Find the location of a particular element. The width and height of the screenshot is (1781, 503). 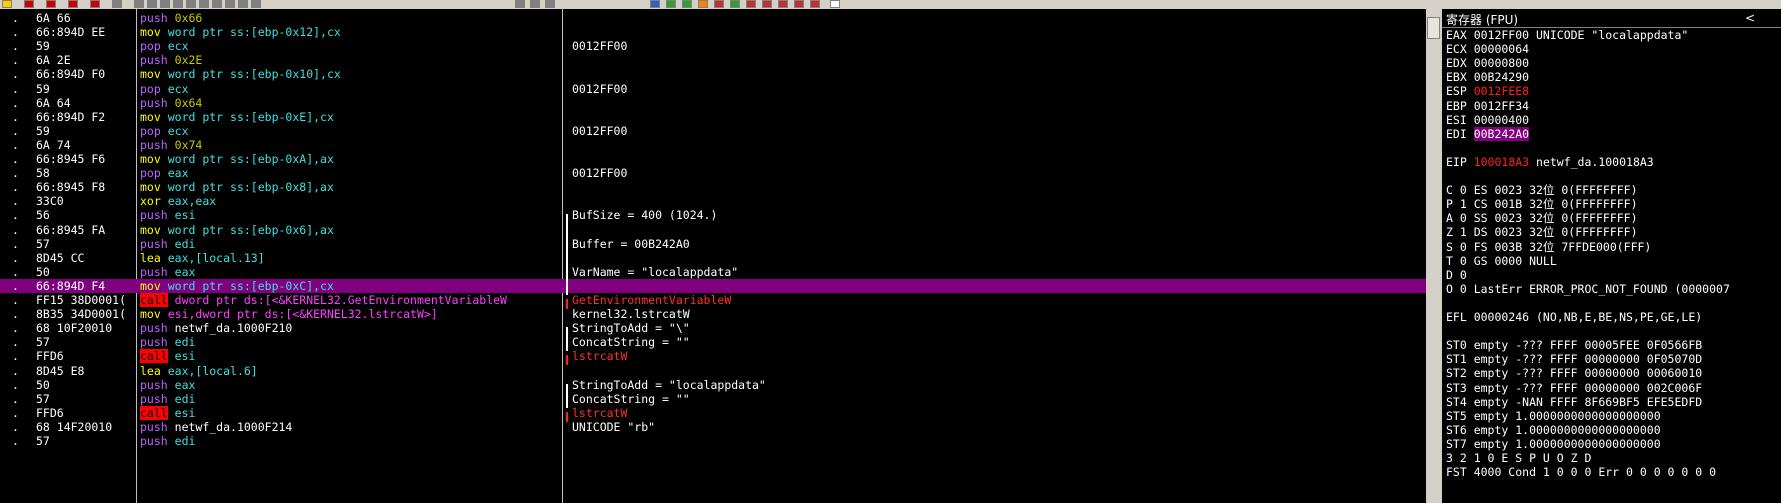

disassembly-row: . 8D45 CC lea eax,[local.13] is located at coordinates (713, 258).